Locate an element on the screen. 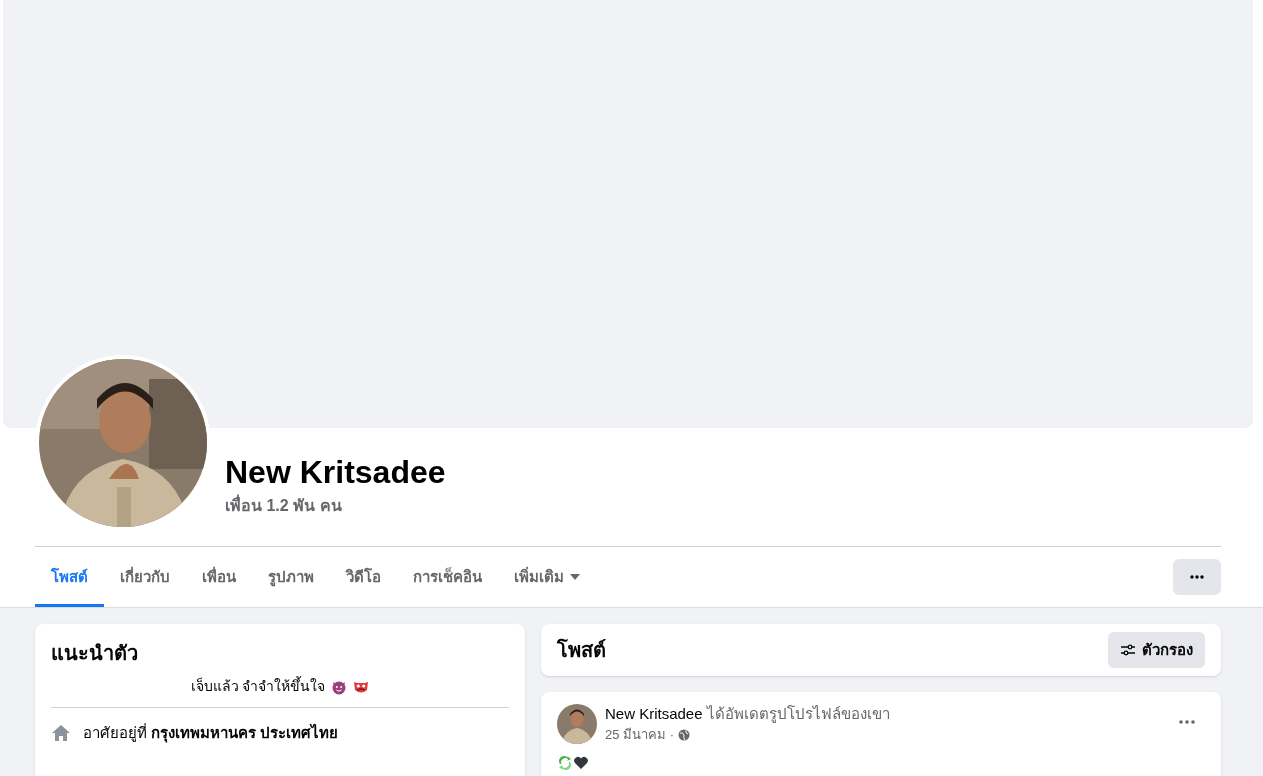 The width and height of the screenshot is (1263, 776). profile-tab: เกี่ยวกับ is located at coordinates (145, 577).